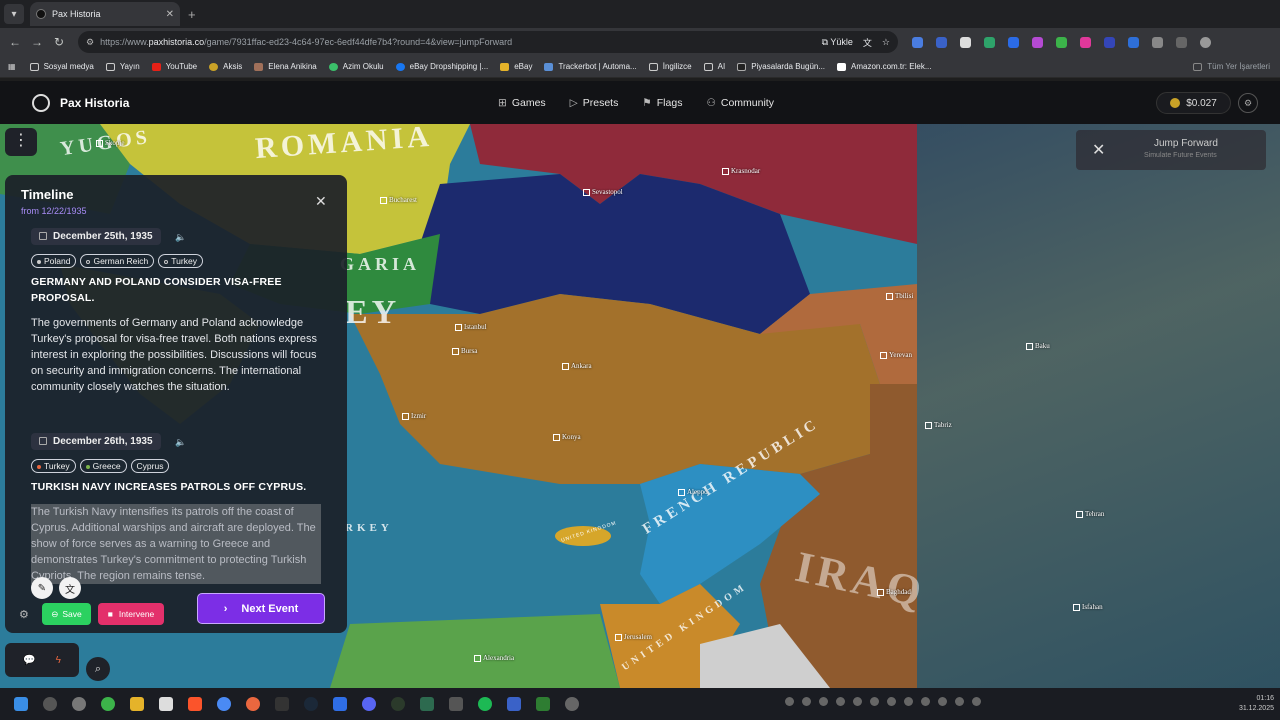 Image resolution: width=1280 pixels, height=720 pixels. What do you see at coordinates (714, 66) in the screenshot?
I see `bookmark-item: AI` at bounding box center [714, 66].